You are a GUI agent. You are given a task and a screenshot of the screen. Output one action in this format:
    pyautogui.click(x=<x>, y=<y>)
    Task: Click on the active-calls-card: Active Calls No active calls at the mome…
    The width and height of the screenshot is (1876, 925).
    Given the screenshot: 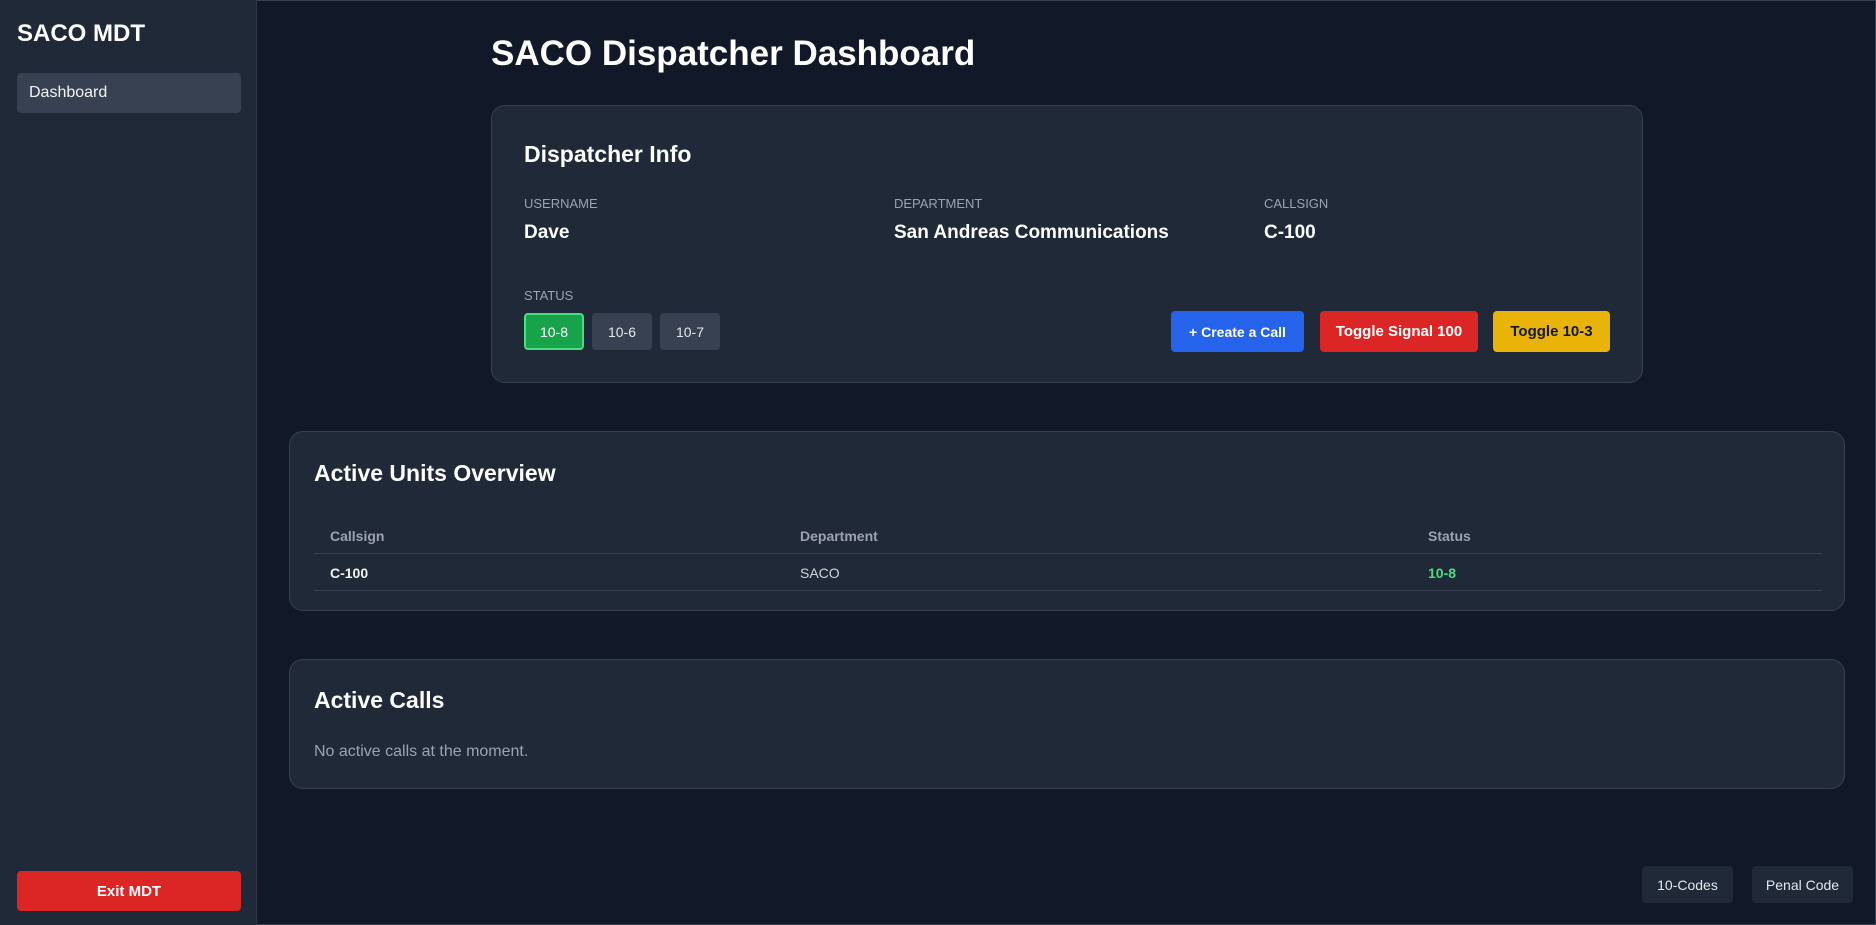 What is the action you would take?
    pyautogui.click(x=1067, y=724)
    